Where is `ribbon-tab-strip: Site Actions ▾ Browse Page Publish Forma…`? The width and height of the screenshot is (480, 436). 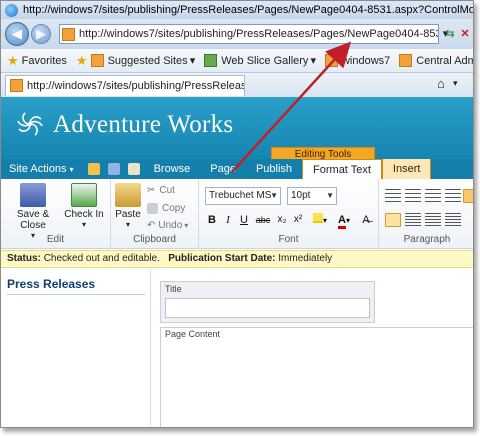 ribbon-tab-strip: Site Actions ▾ Browse Page Publish Forma… is located at coordinates (237, 169).